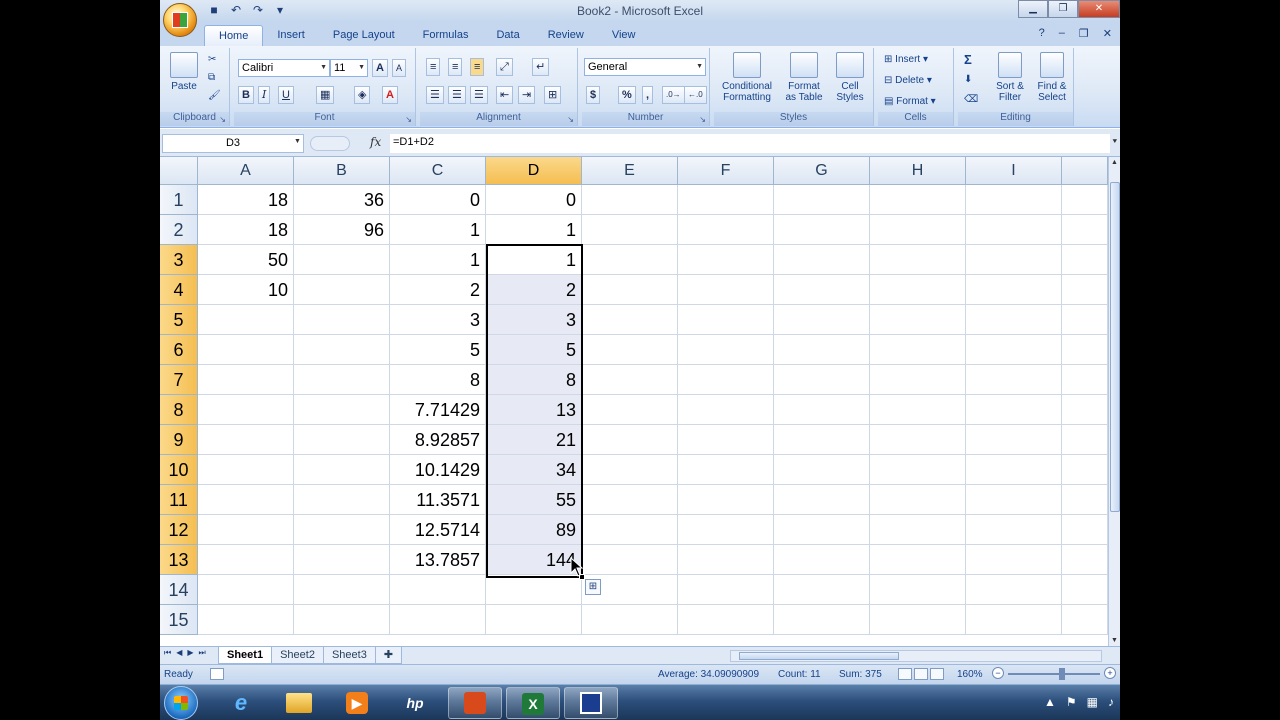  Describe the element at coordinates (918, 530) in the screenshot. I see `cell-h12` at that location.